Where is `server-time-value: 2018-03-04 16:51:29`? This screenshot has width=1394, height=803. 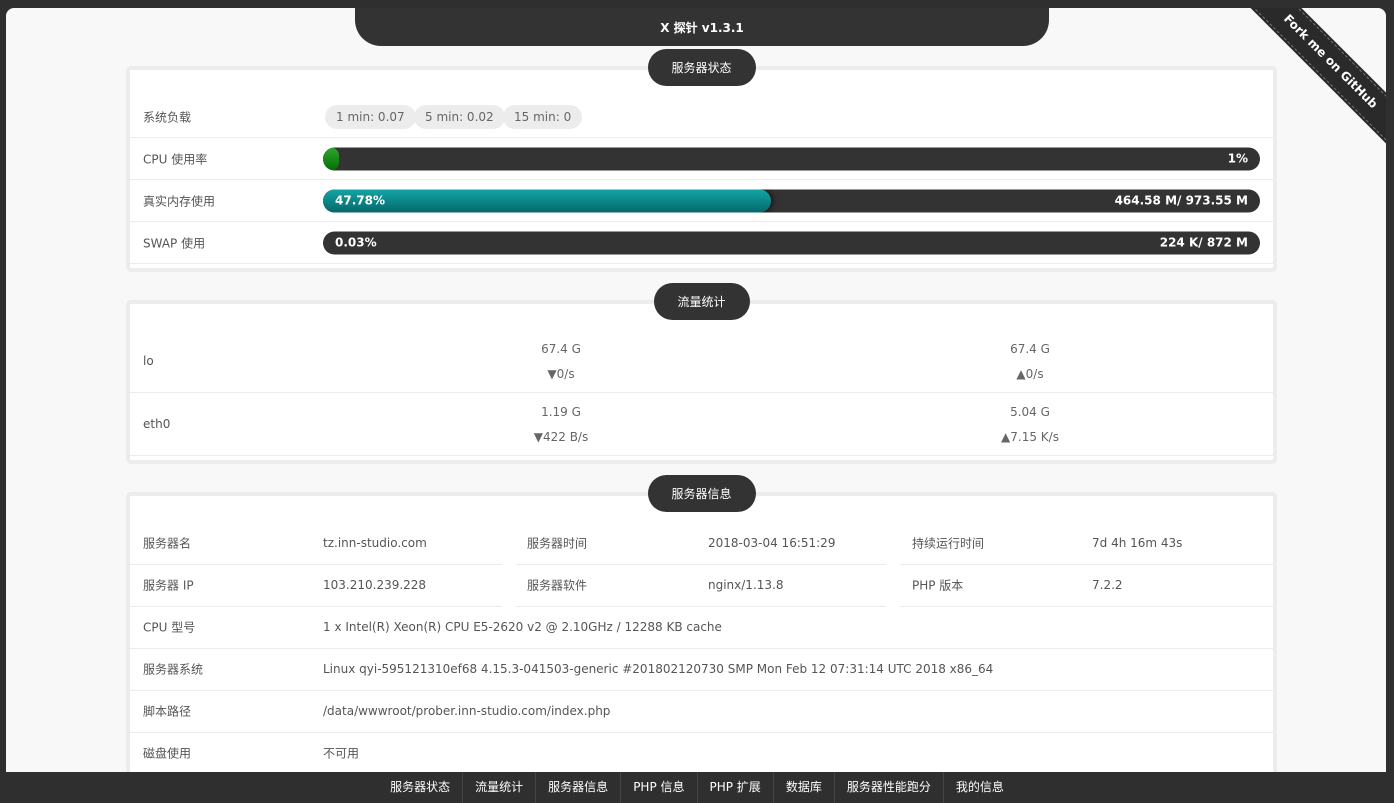
server-time-value: 2018-03-04 16:51:29 is located at coordinates (772, 543).